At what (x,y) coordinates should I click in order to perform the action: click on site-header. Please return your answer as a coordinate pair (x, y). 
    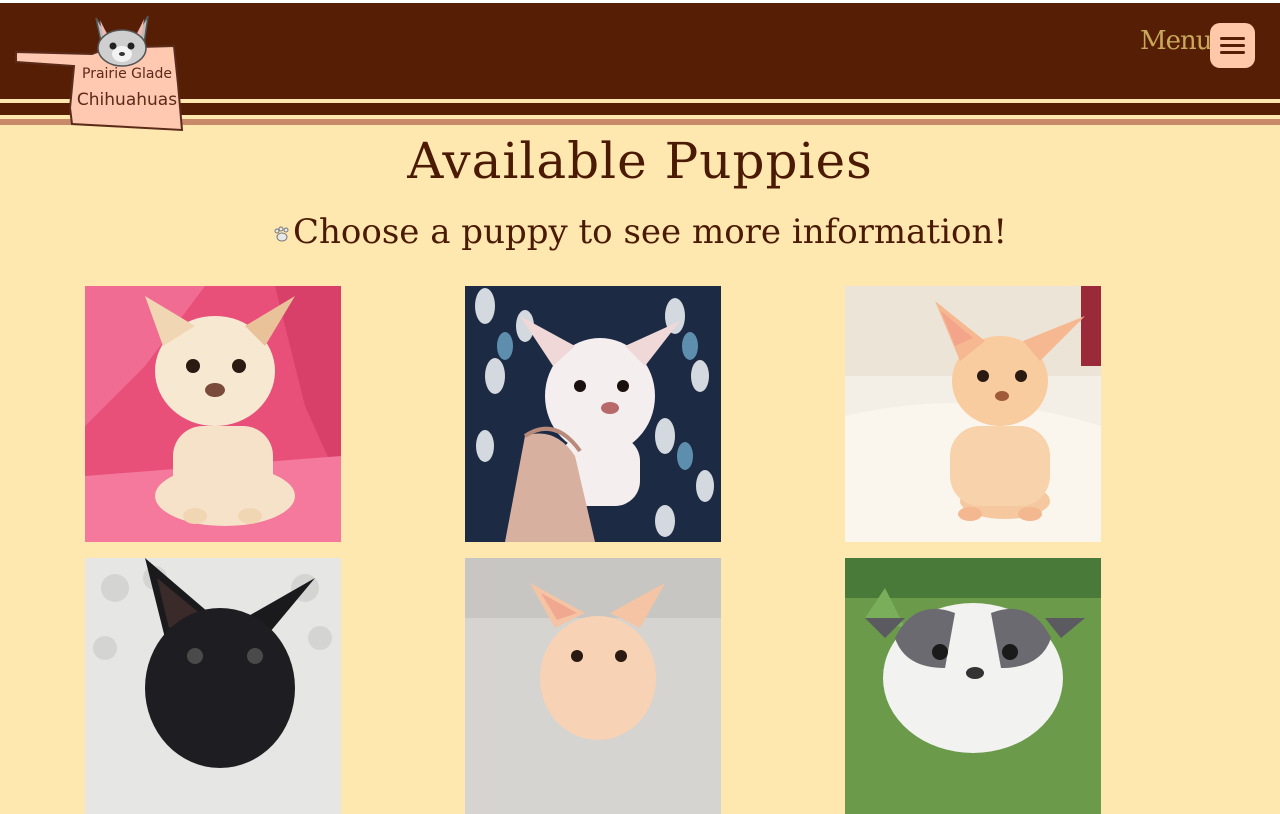
    Looking at the image, I should click on (640, 51).